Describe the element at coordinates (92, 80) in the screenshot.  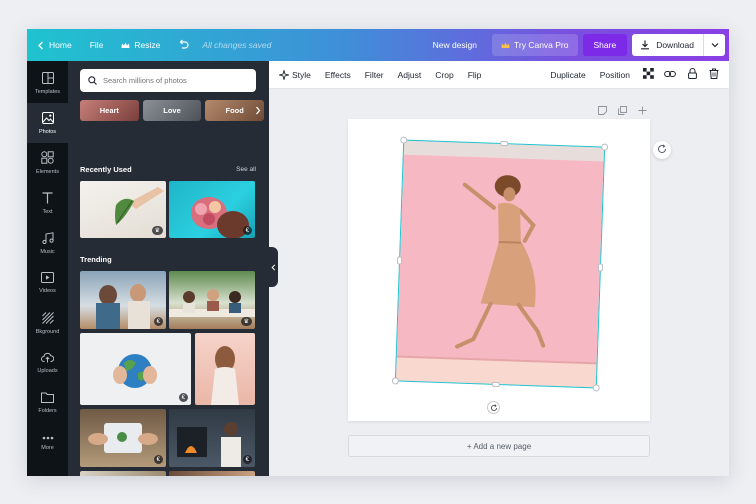
I see `search-icon` at that location.